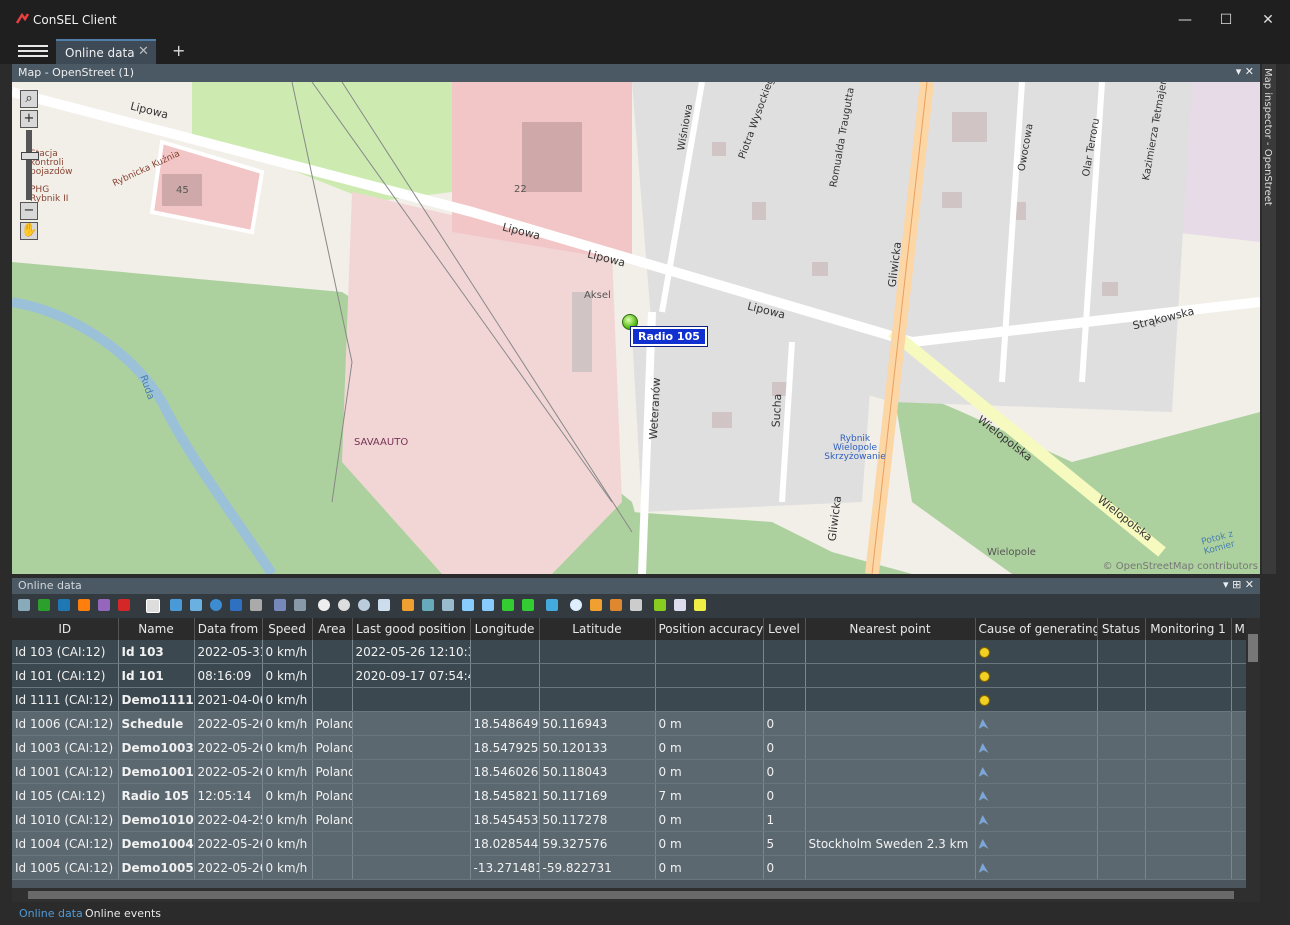  I want to click on check-icon, so click(324, 605).